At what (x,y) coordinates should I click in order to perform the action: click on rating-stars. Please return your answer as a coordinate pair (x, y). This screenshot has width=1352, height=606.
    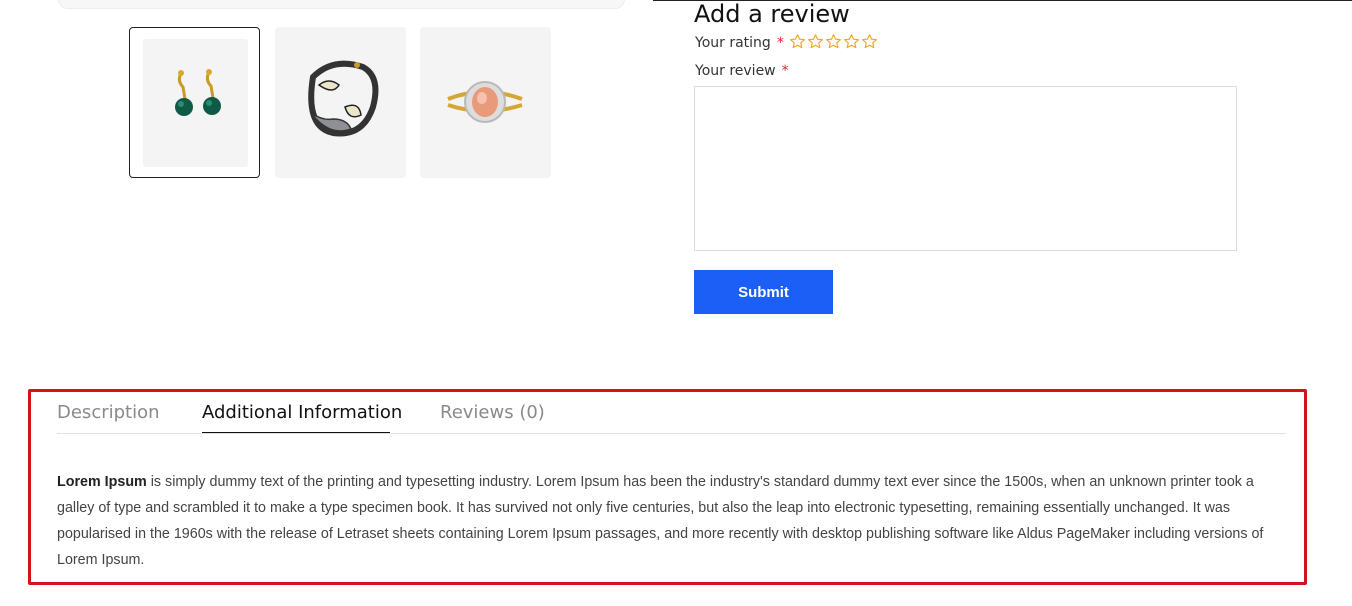
    Looking at the image, I should click on (833, 41).